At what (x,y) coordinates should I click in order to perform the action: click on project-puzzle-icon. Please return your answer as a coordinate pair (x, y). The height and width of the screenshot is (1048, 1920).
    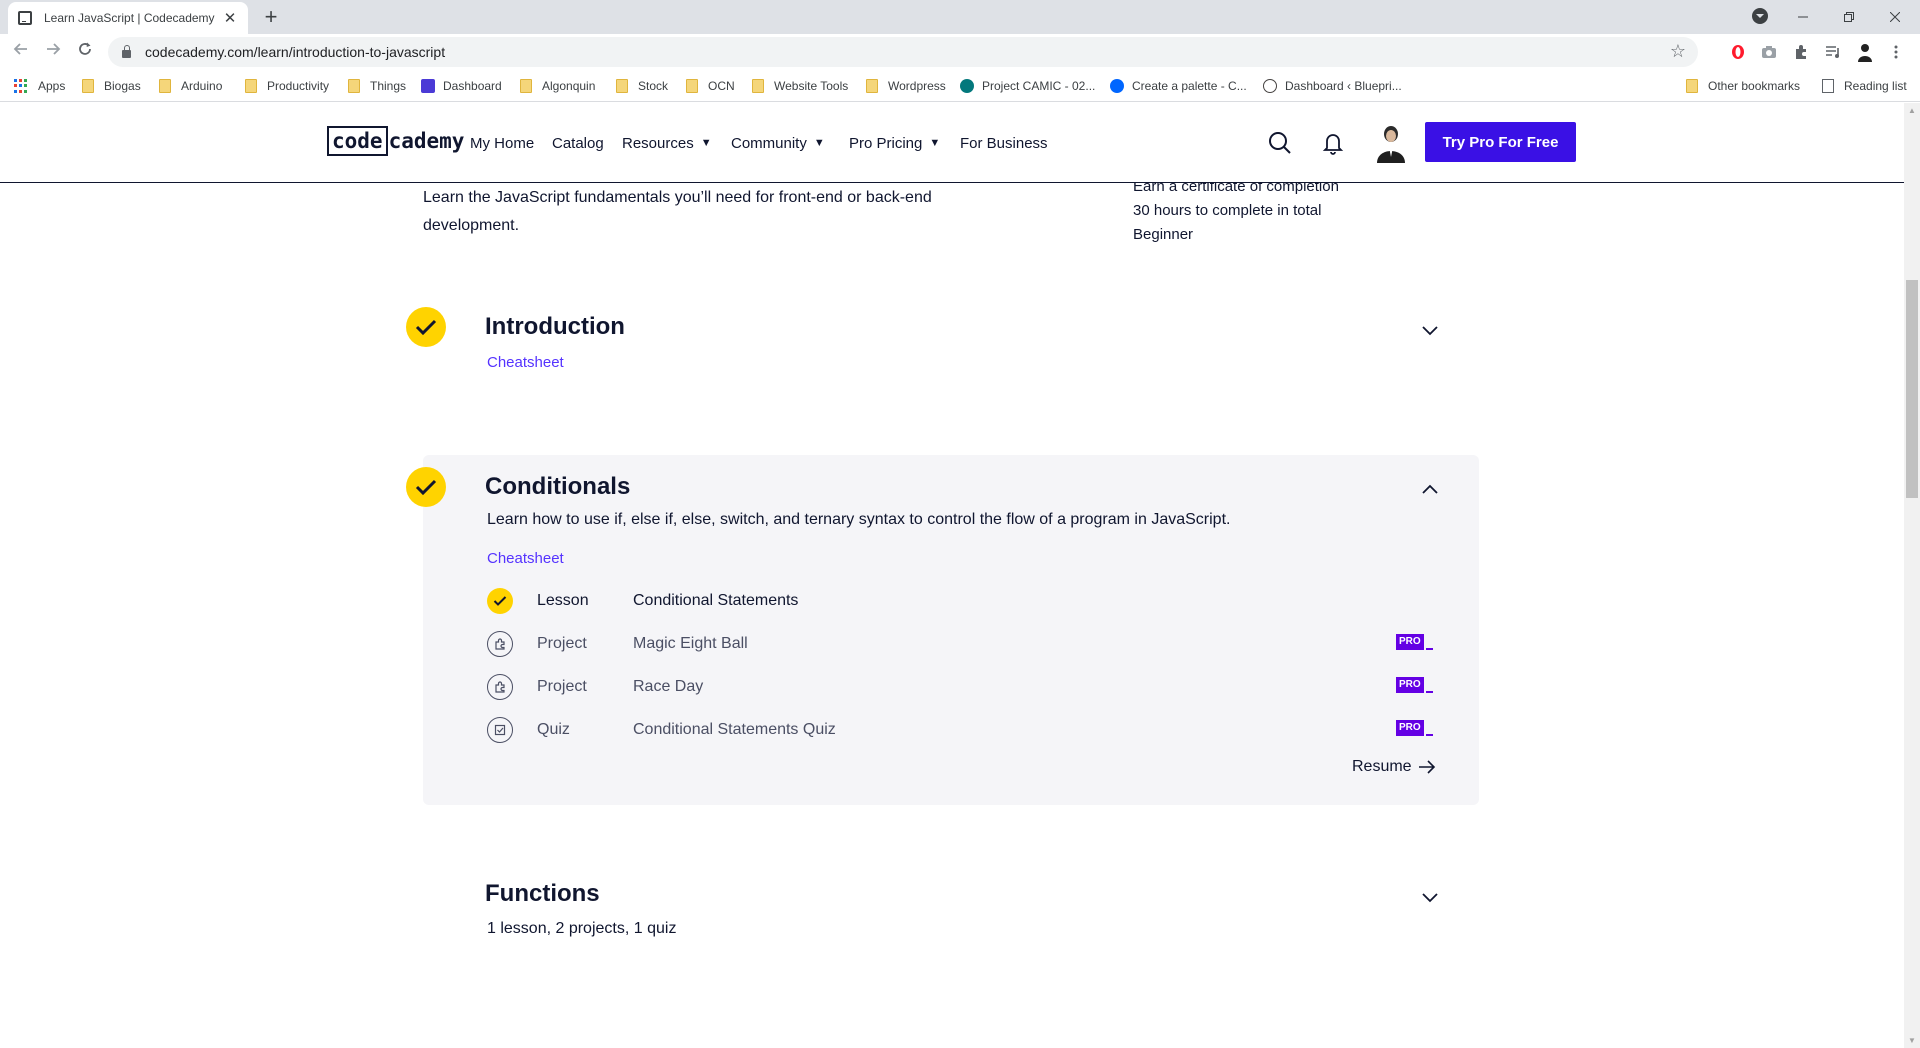
    Looking at the image, I should click on (500, 644).